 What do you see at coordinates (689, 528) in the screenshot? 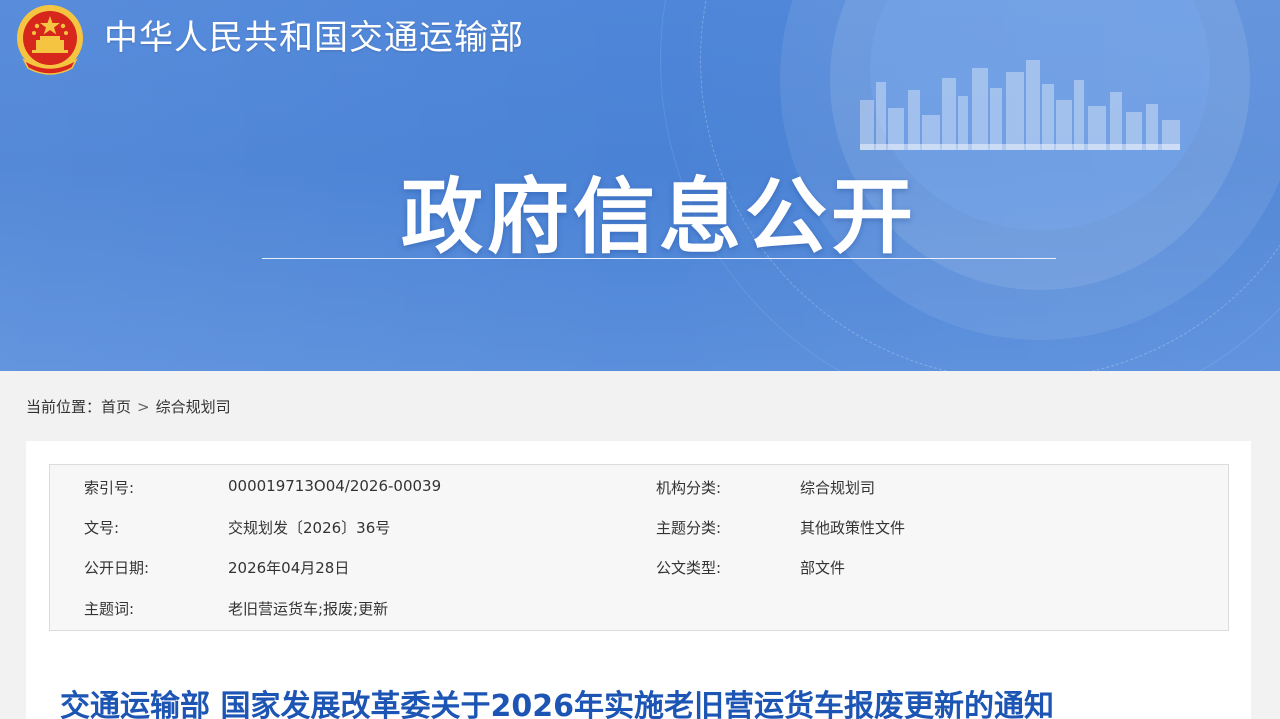
I see `subject-category-label: 主题分类:` at bounding box center [689, 528].